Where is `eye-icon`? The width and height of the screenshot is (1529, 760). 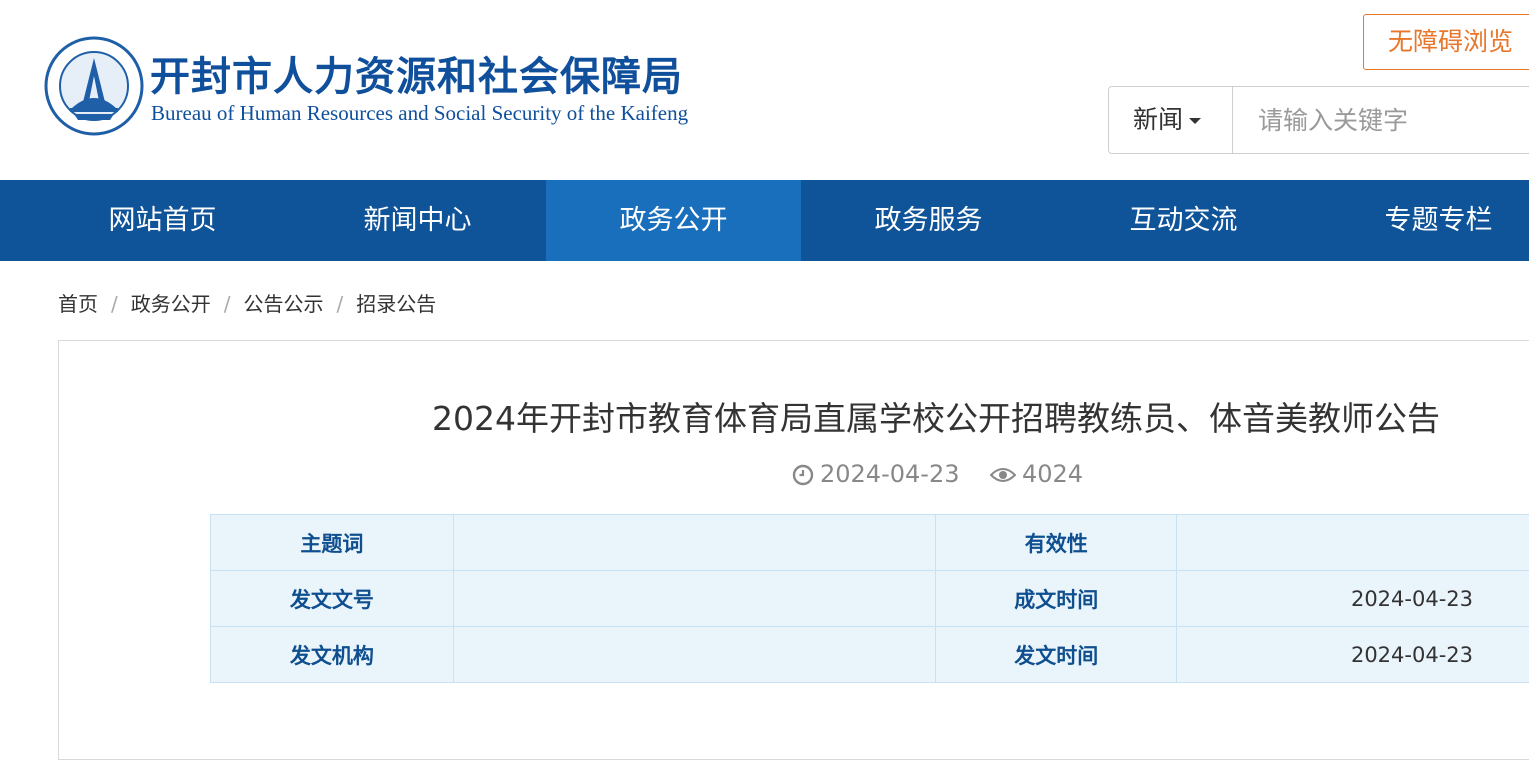 eye-icon is located at coordinates (1003, 475).